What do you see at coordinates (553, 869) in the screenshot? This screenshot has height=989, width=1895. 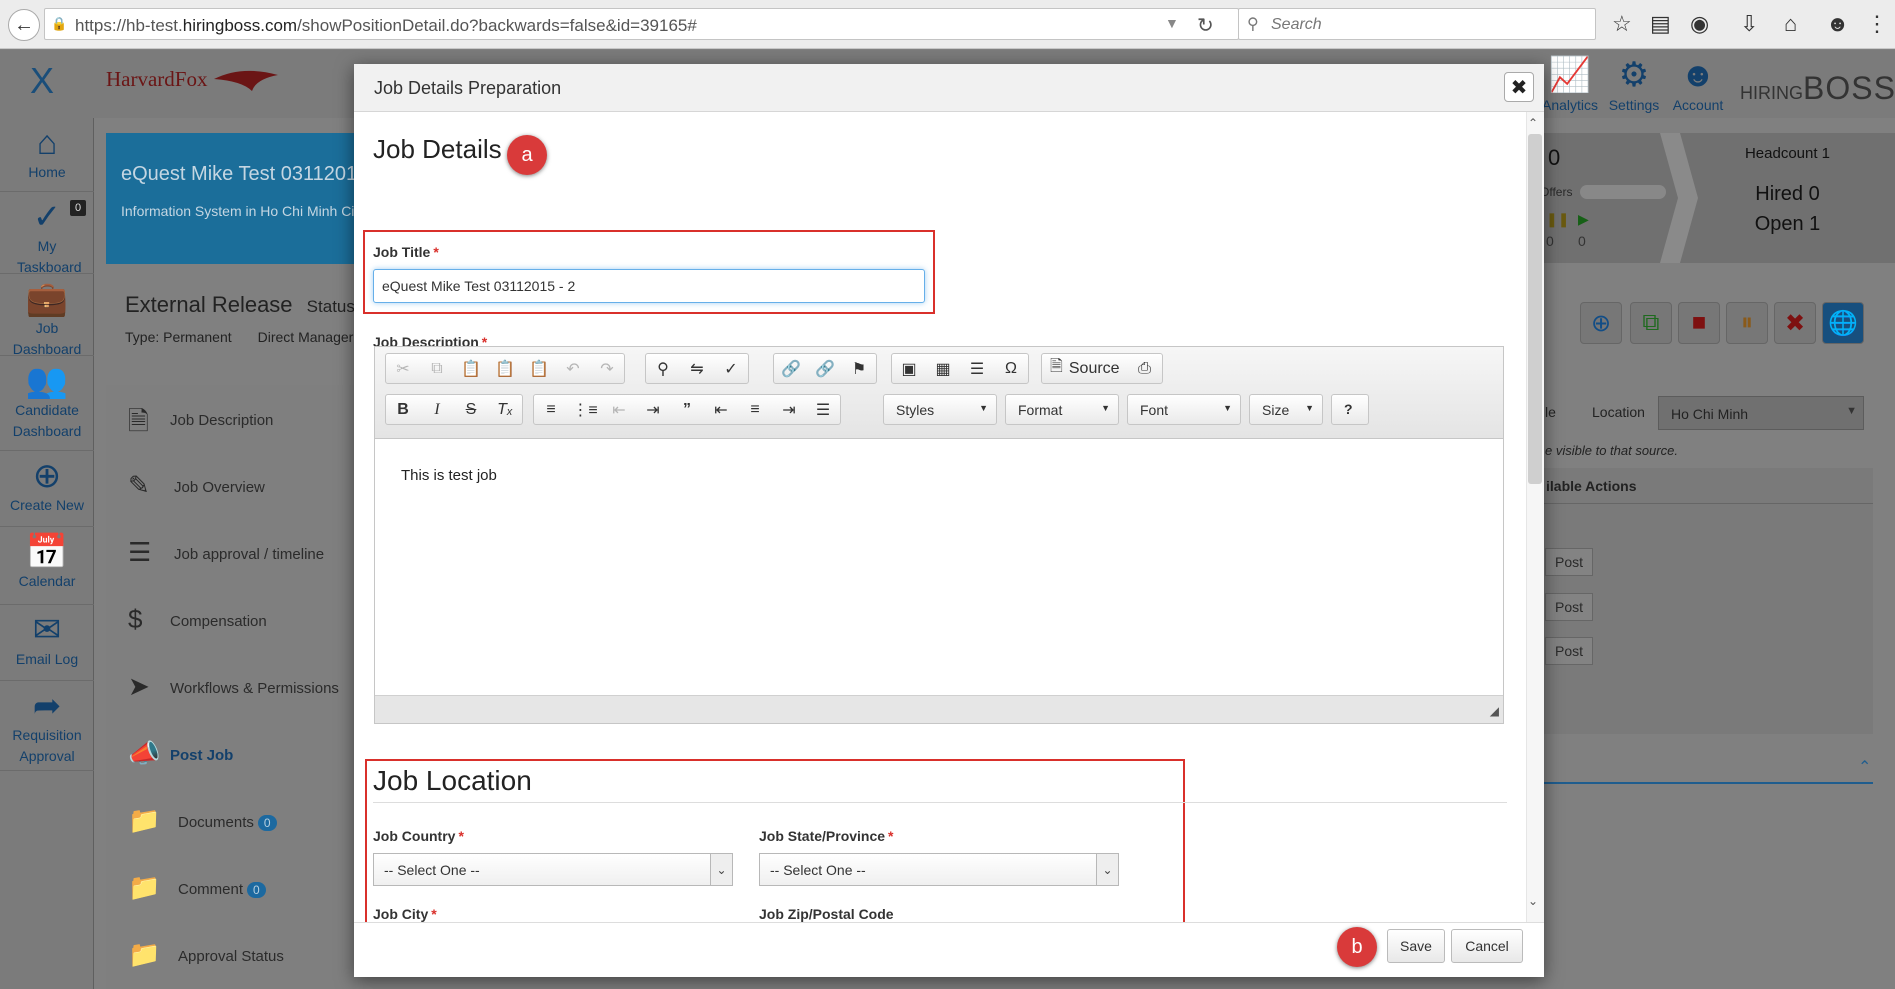 I see `job-country-select: -- Select One -- ⌄` at bounding box center [553, 869].